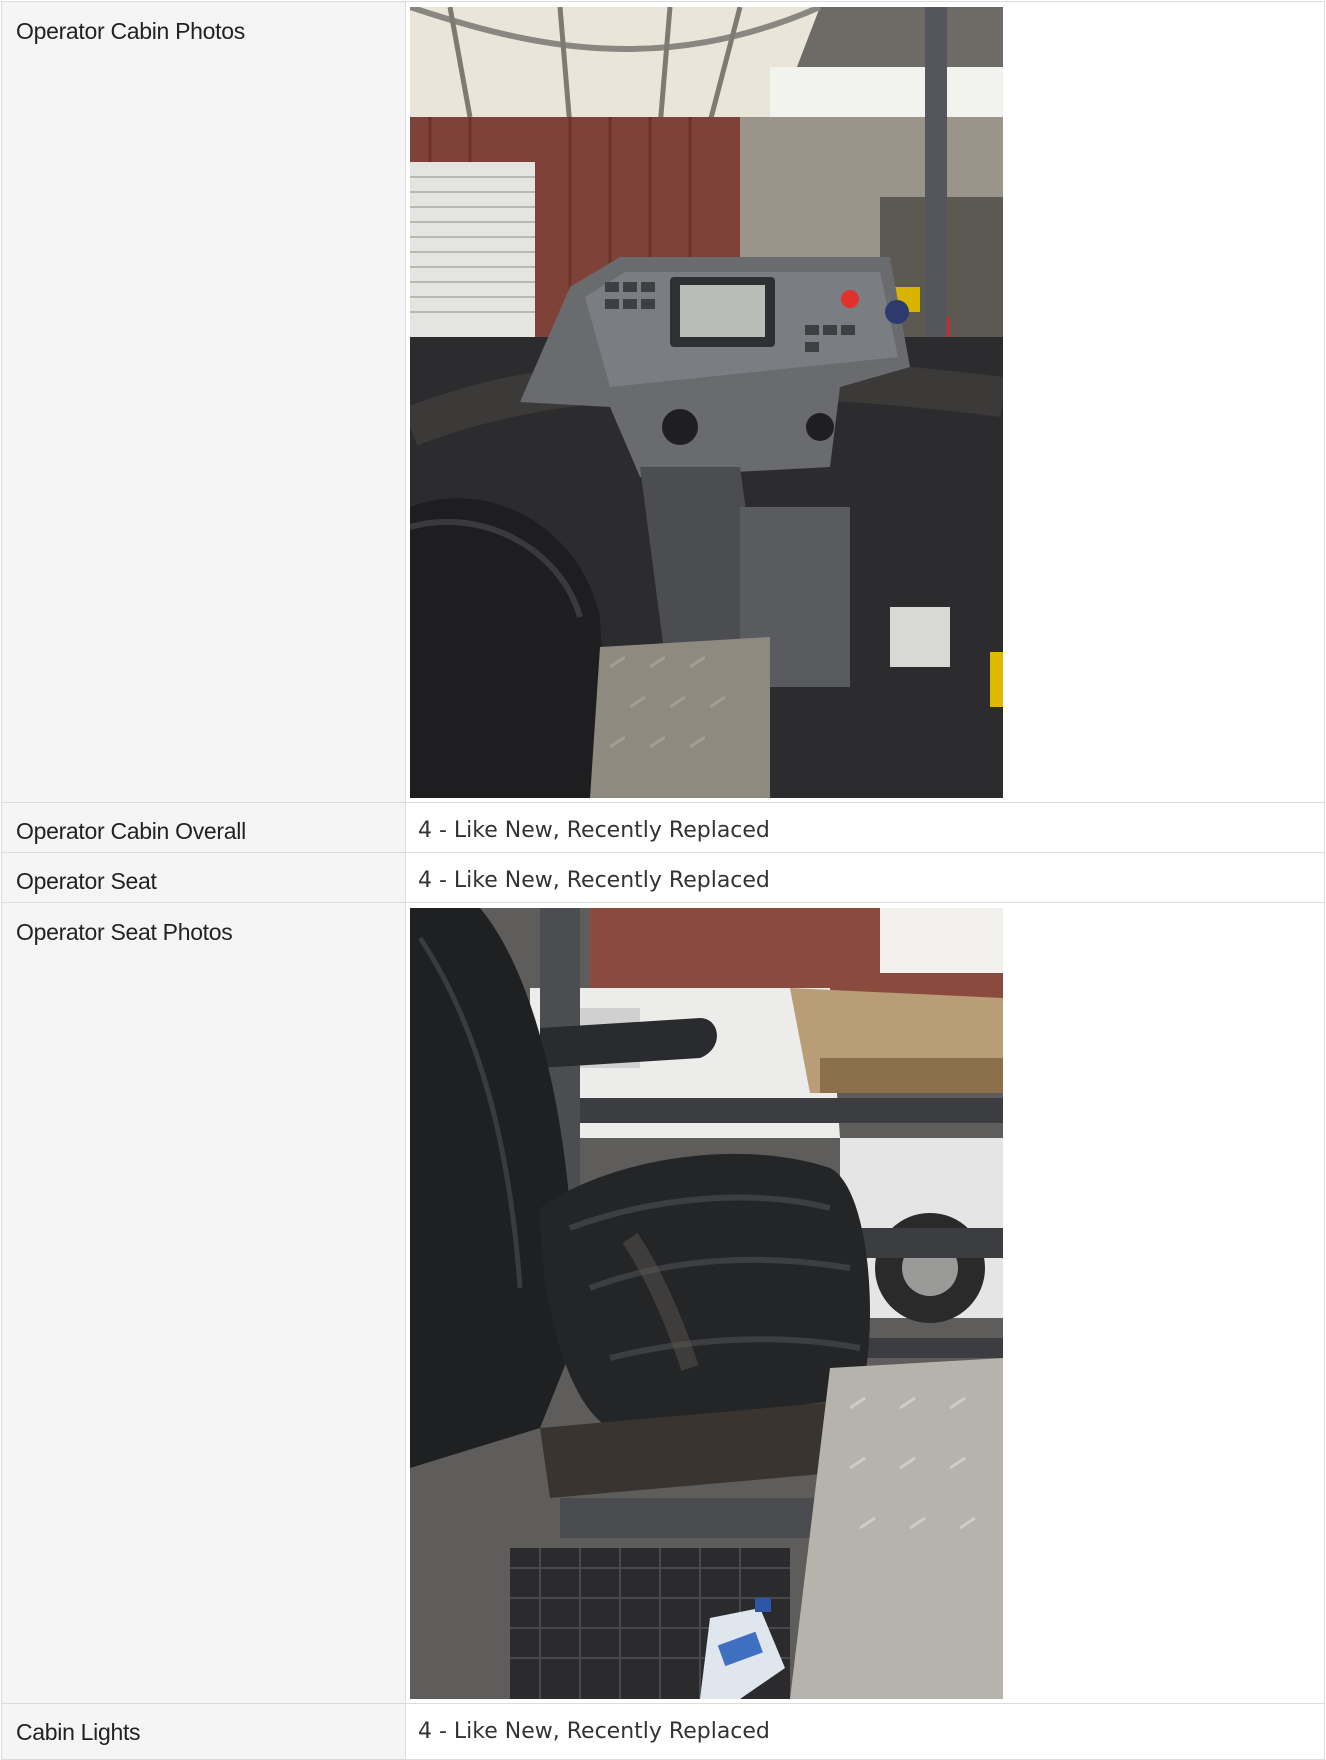 This screenshot has width=1326, height=1760. What do you see at coordinates (203, 827) in the screenshot?
I see `row-label: Operator Cabin Overall` at bounding box center [203, 827].